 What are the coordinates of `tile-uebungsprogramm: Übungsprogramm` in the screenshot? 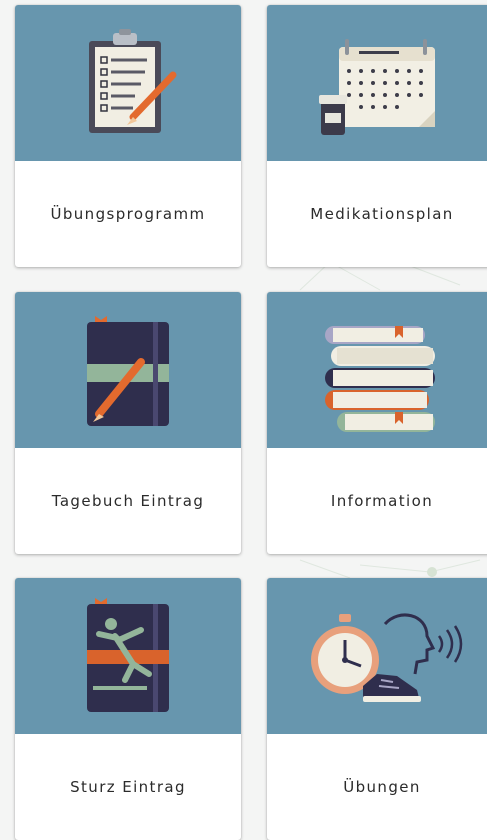 It's located at (128, 136).